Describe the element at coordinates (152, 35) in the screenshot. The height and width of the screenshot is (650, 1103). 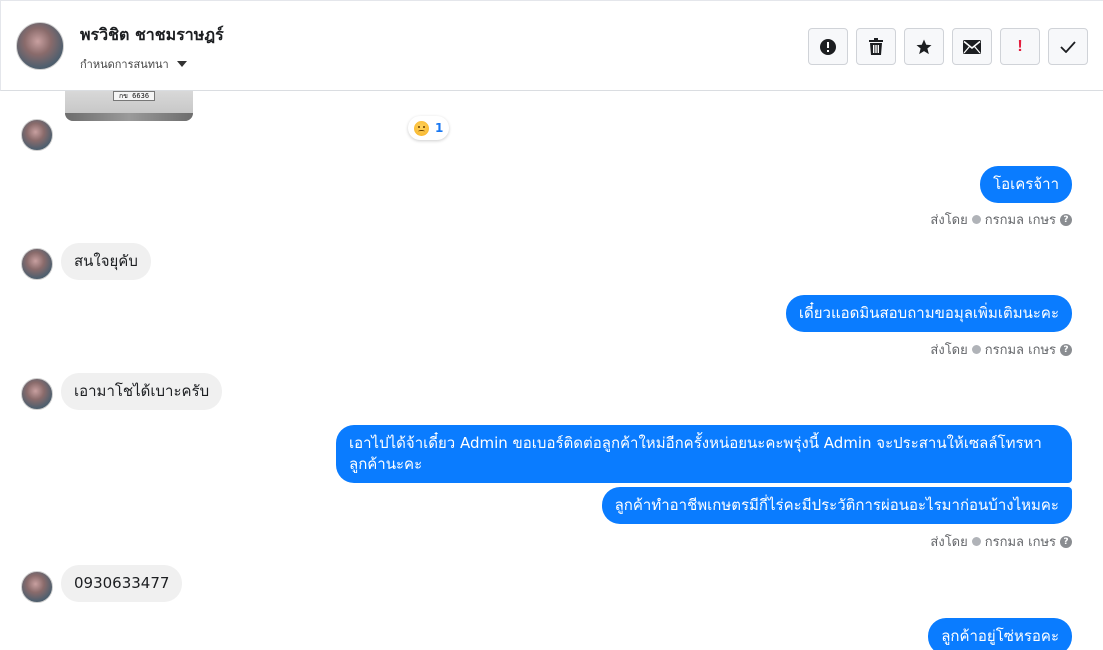
I see `contact-name: พรวิชิต ชาชมราษฎร์` at that location.